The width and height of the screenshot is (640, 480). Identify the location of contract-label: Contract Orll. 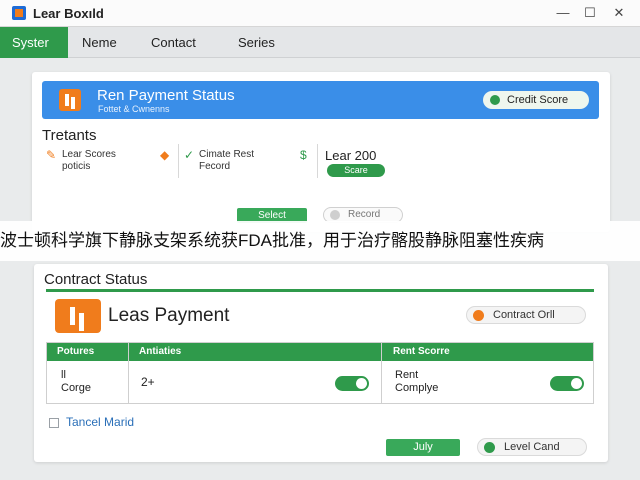
(524, 315).